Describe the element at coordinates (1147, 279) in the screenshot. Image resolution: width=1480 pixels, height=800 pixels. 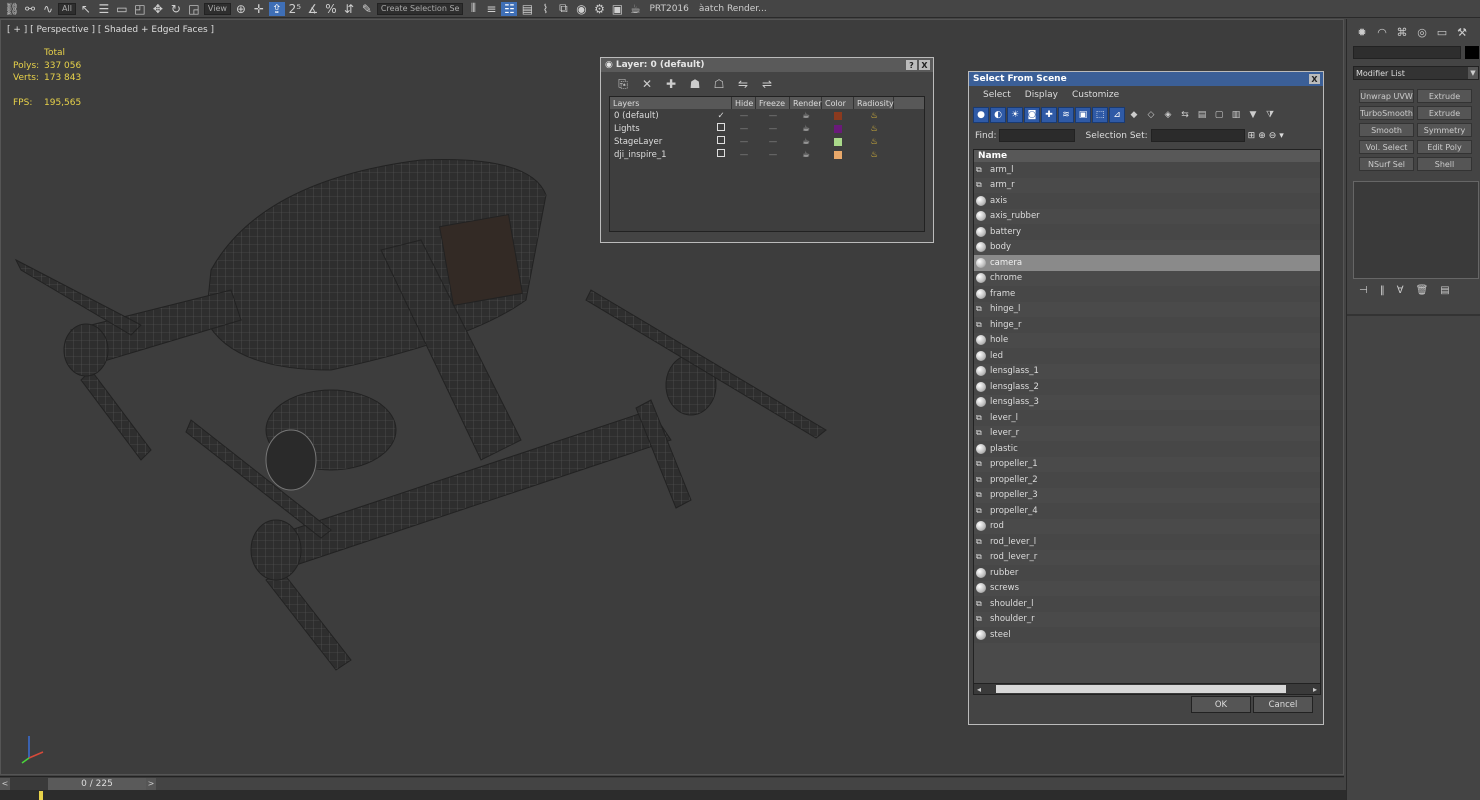
I see `scene-object-row: chrome` at that location.